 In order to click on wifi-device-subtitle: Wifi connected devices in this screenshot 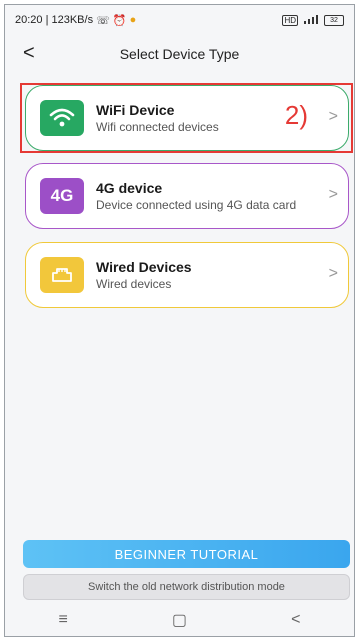, I will do `click(157, 127)`.